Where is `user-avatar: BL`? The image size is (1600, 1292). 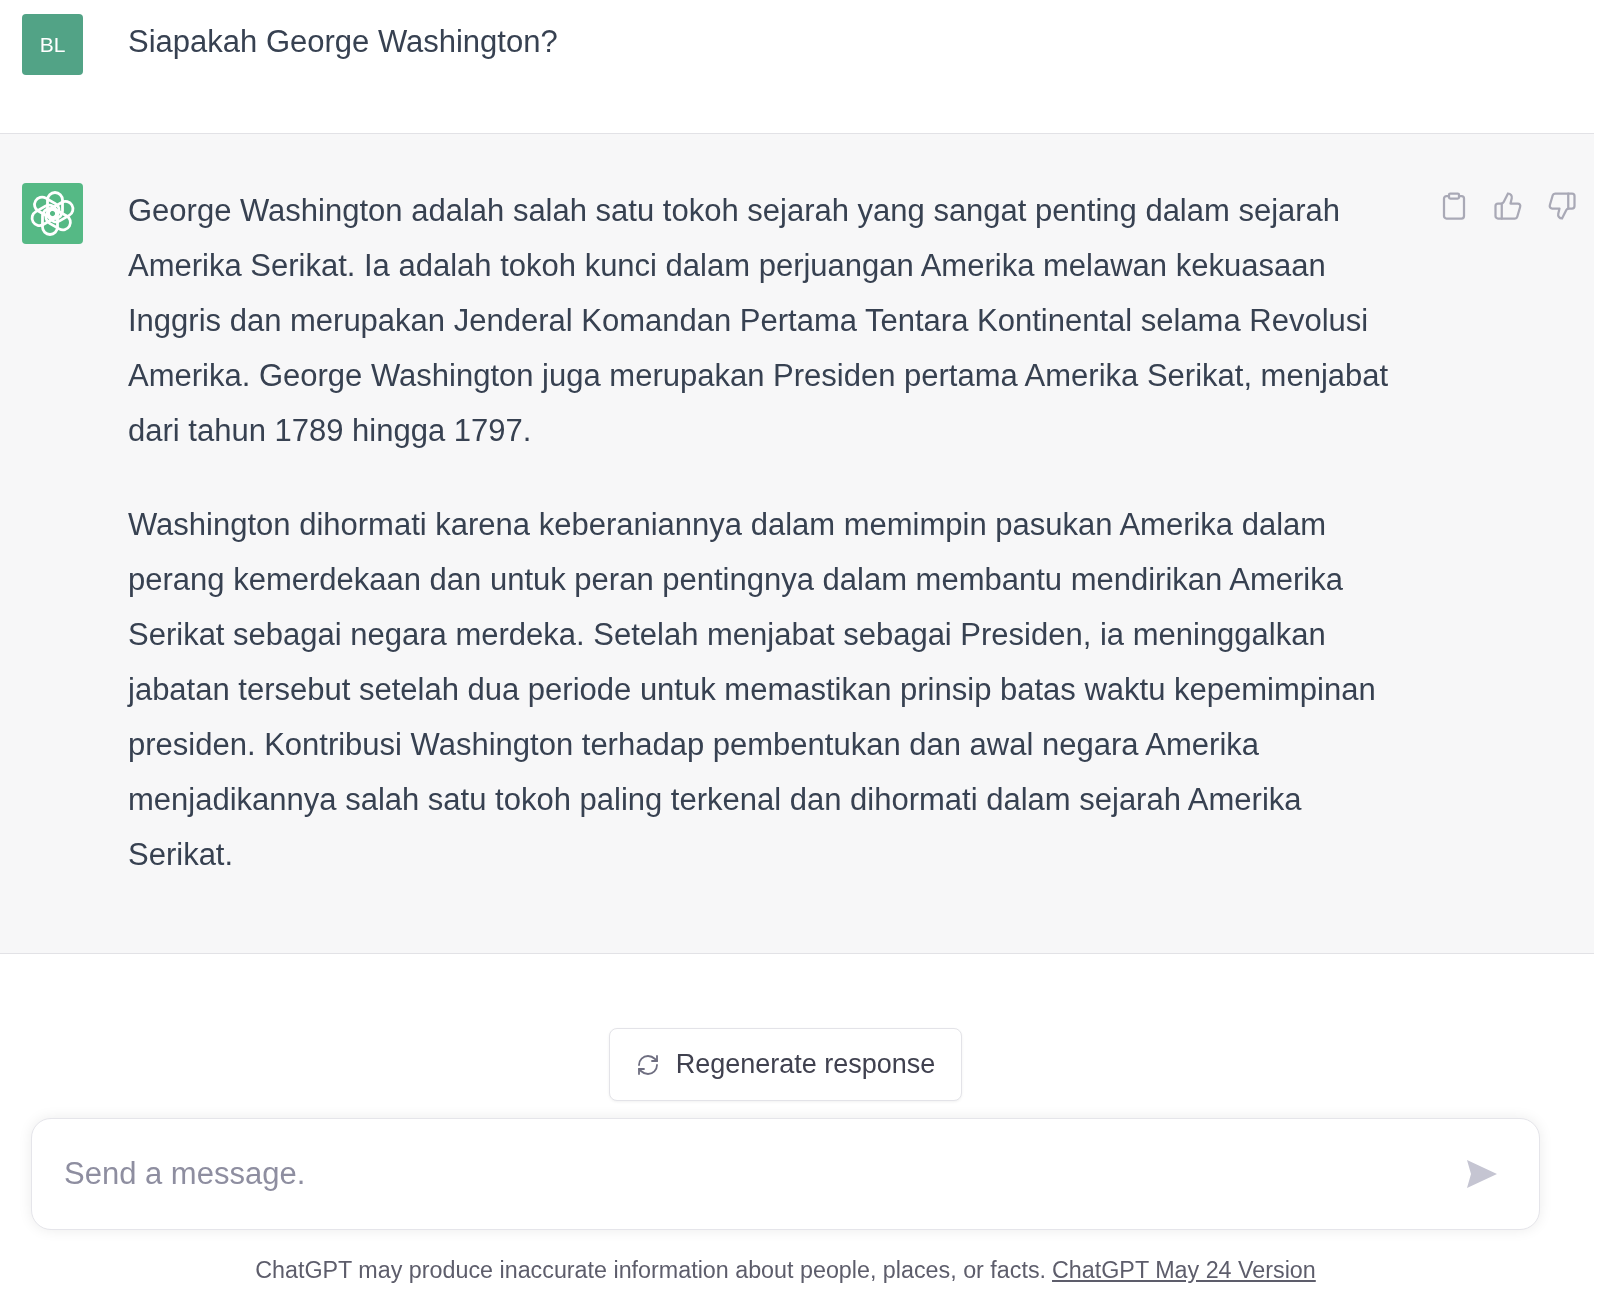
user-avatar: BL is located at coordinates (52, 44).